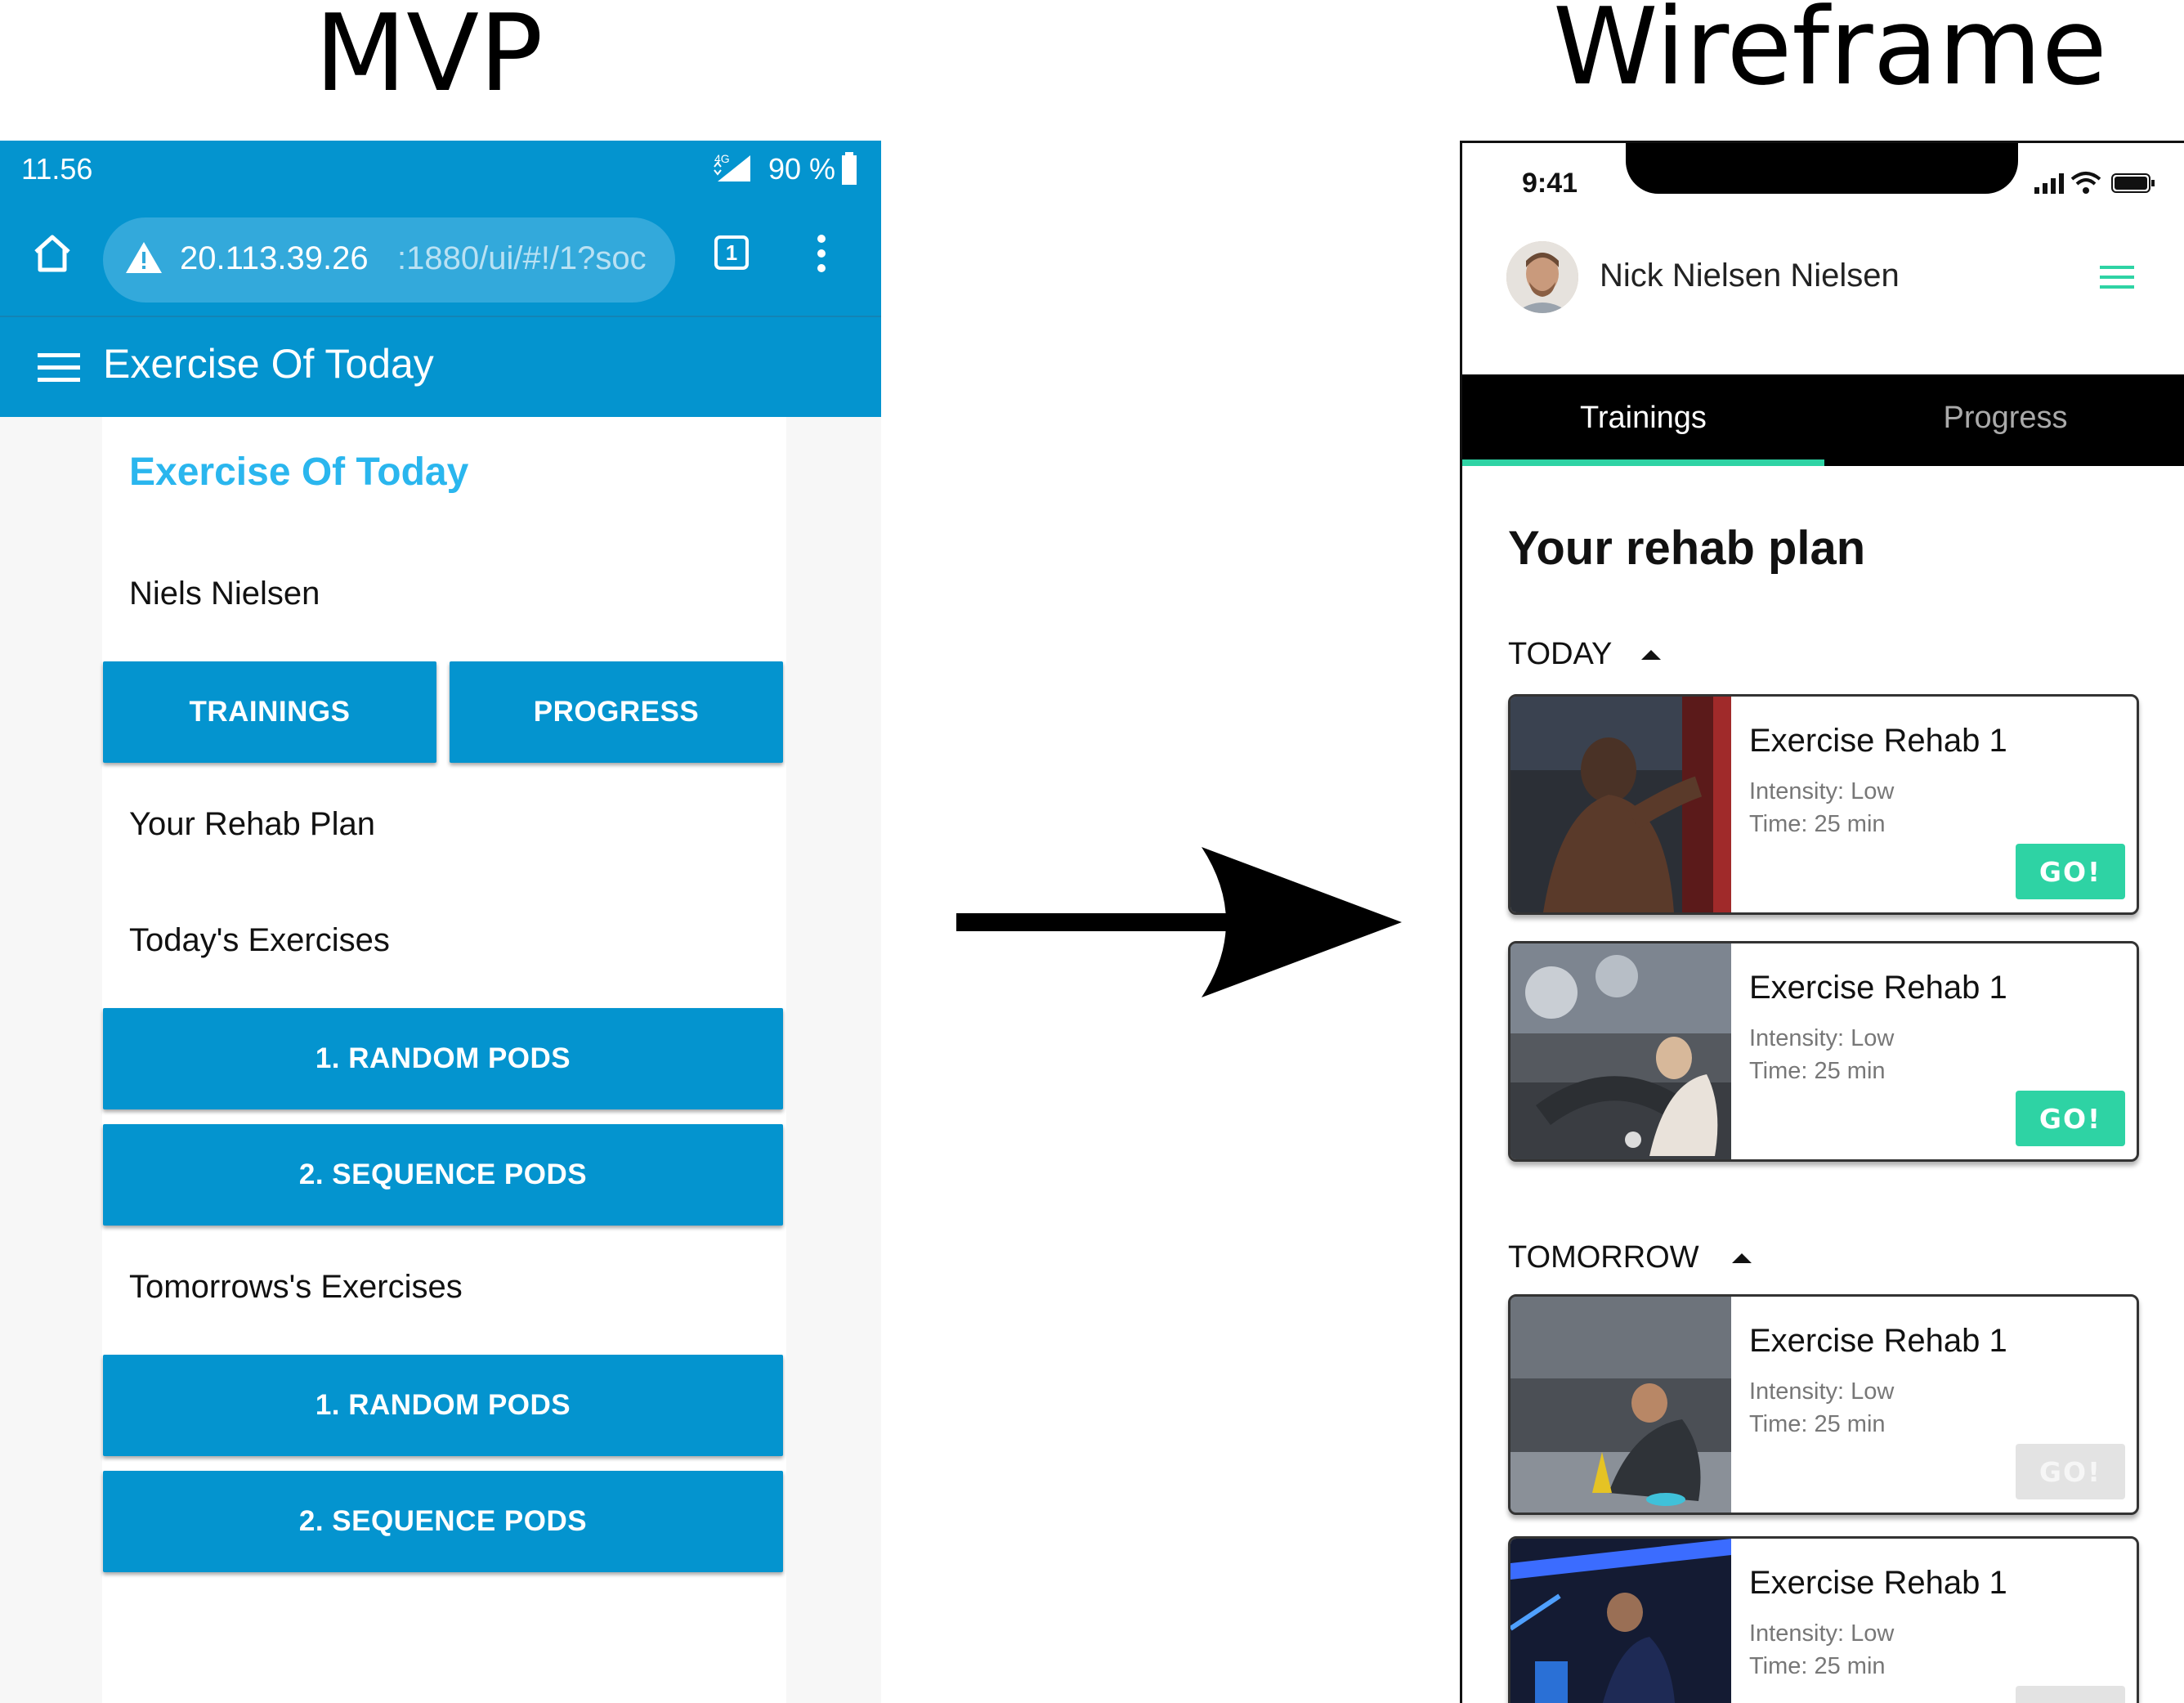  What do you see at coordinates (2085, 183) in the screenshot?
I see `wifi-icon` at bounding box center [2085, 183].